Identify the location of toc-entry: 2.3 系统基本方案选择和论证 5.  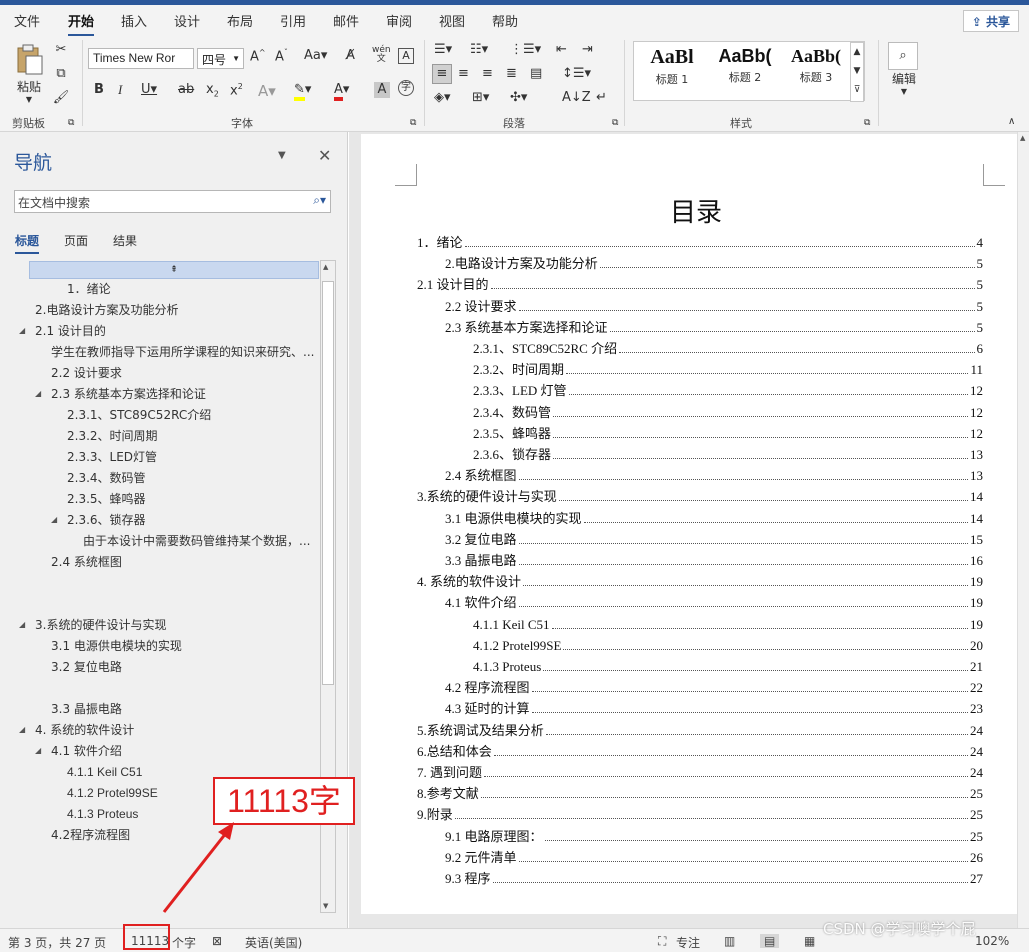
(714, 325).